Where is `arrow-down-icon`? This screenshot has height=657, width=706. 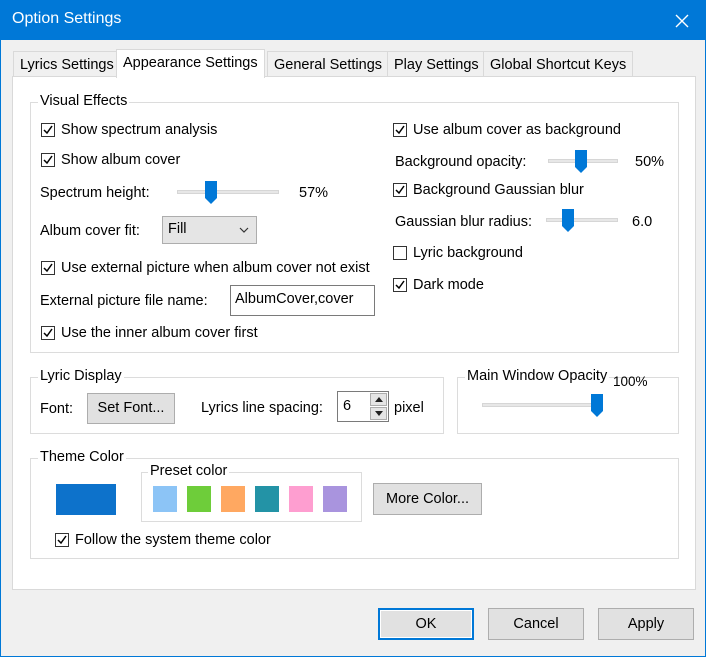 arrow-down-icon is located at coordinates (379, 413).